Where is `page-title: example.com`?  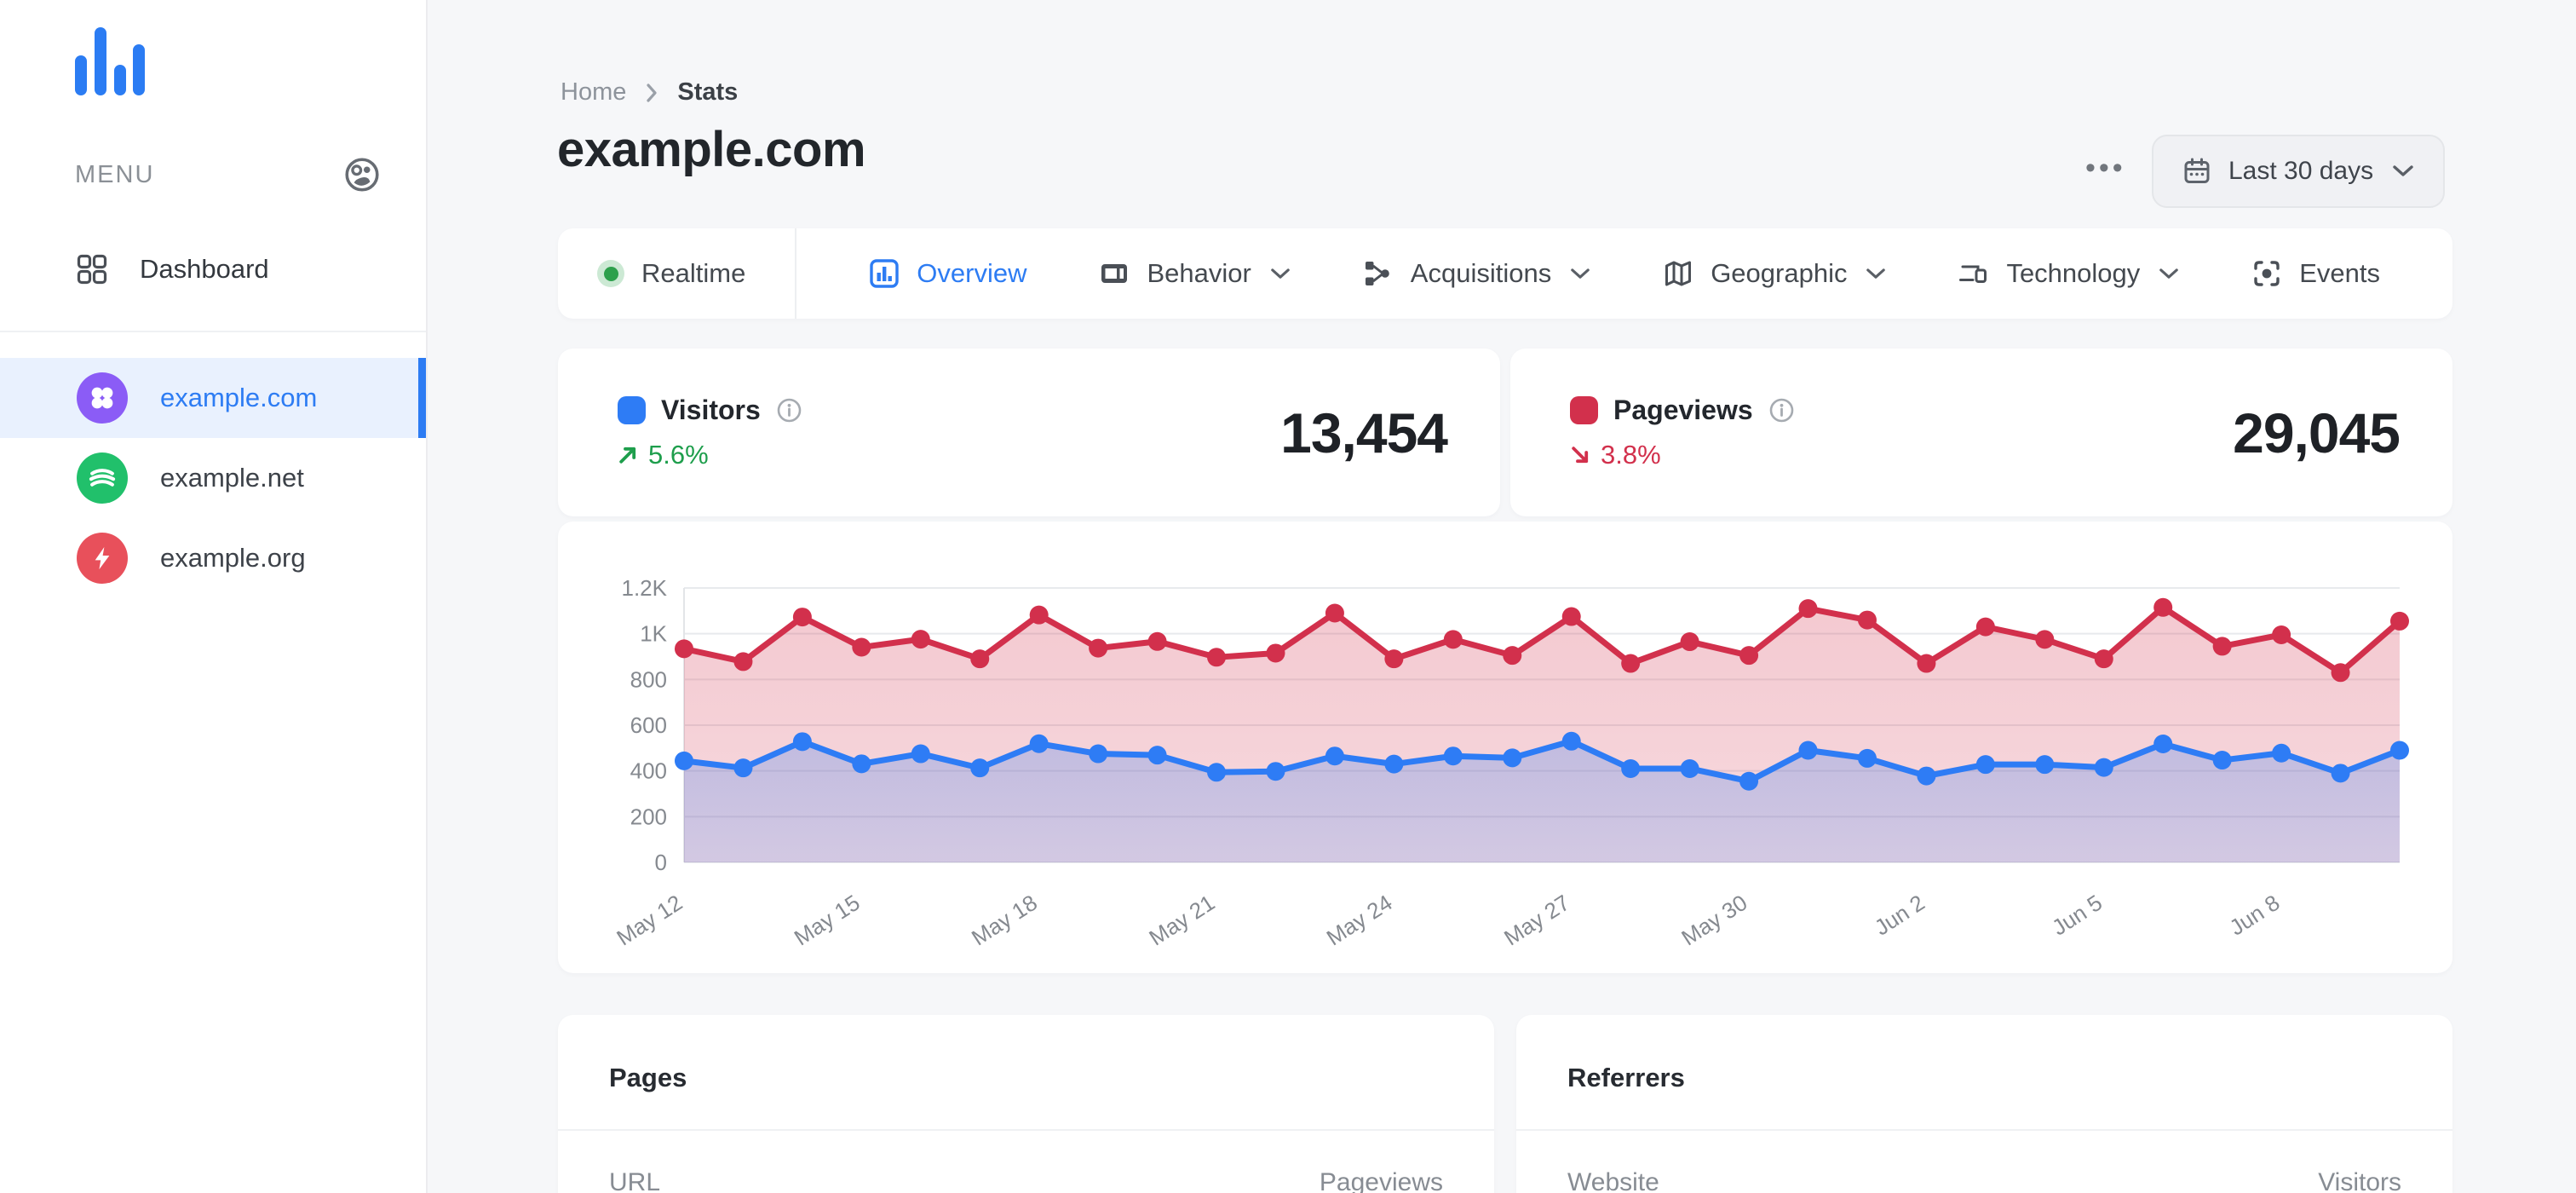
page-title: example.com is located at coordinates (712, 149).